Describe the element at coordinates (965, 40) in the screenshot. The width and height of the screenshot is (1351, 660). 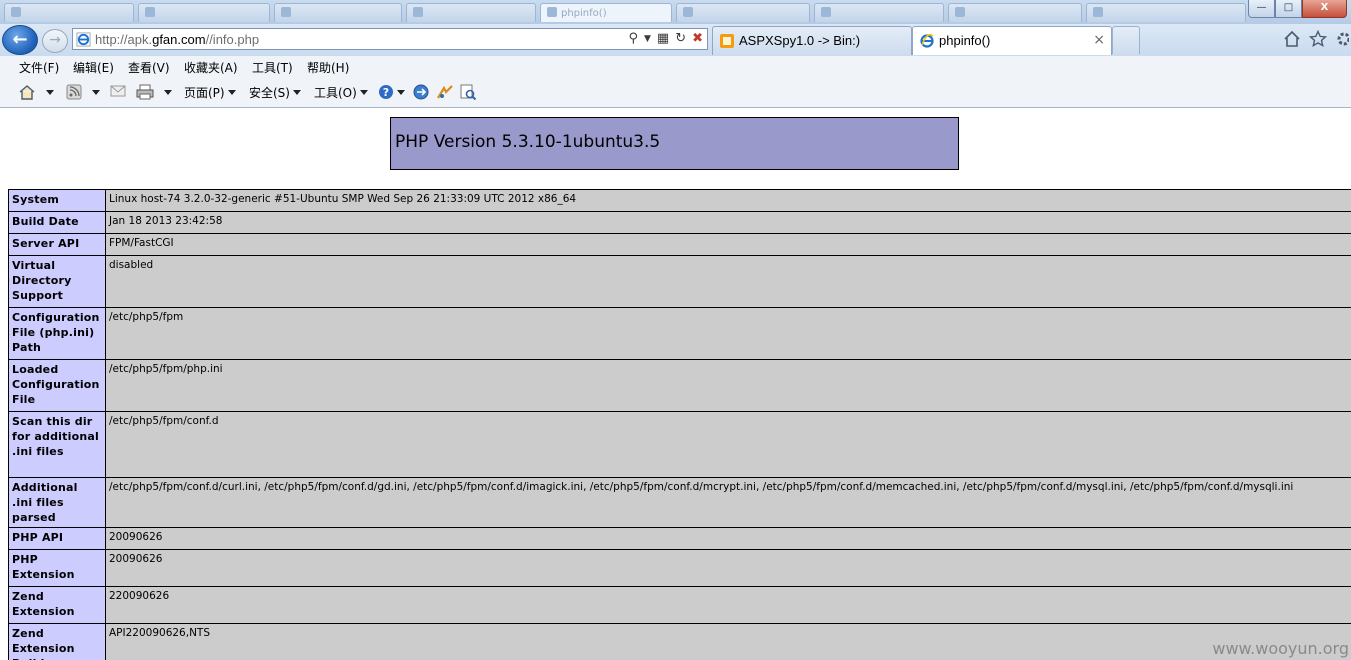
I see `tab-label: phpinfo()` at that location.